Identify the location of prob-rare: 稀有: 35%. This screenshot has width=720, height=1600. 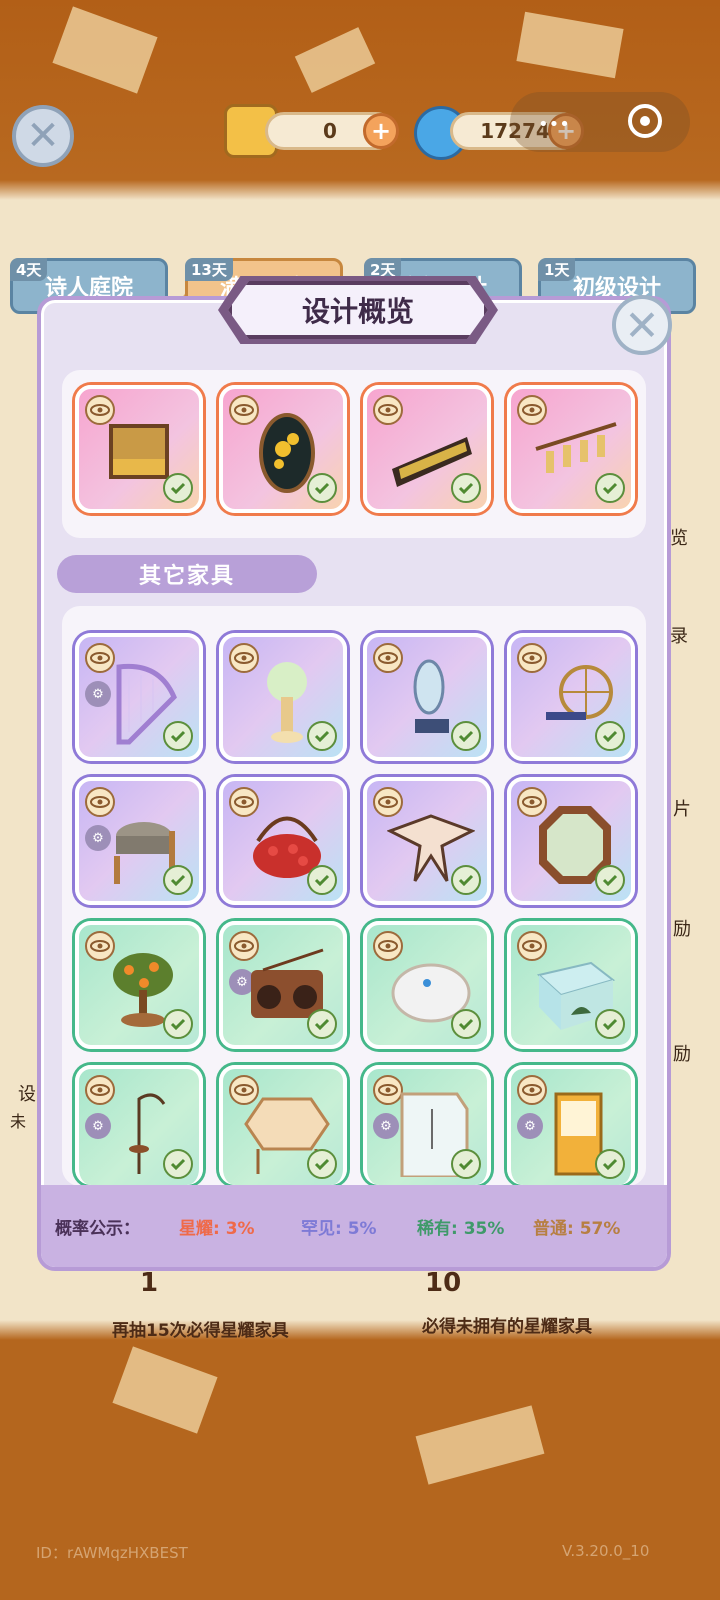
(461, 1228).